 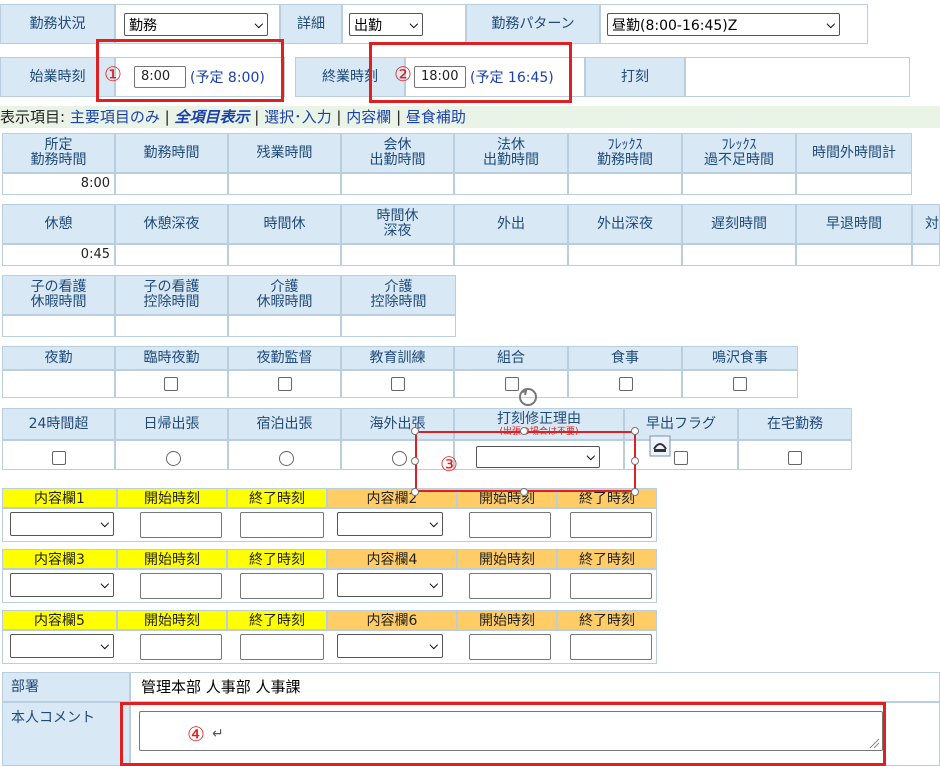 I want to click on content-select-6: ⌵, so click(x=390, y=646).